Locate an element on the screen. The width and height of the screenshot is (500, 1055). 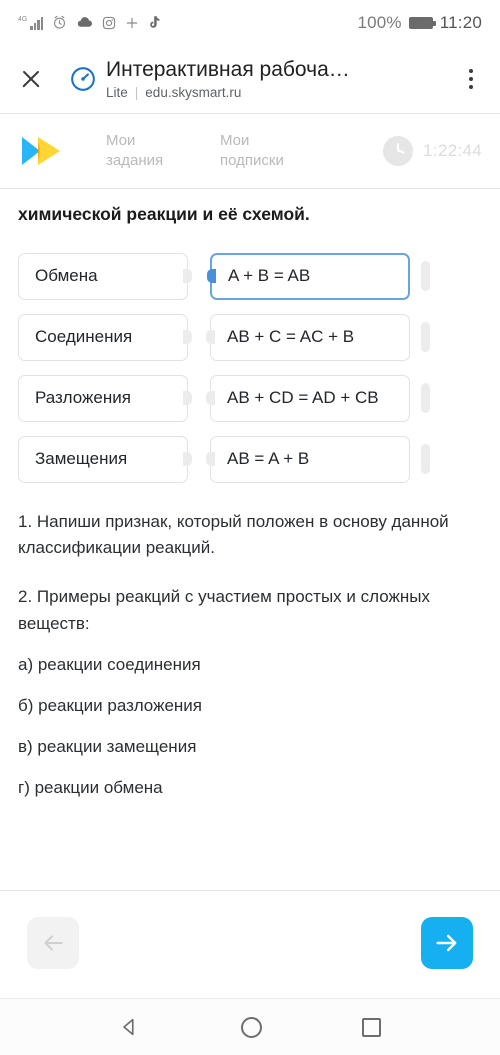
nav-link-my-tasks: Мои задания is located at coordinates (148, 151).